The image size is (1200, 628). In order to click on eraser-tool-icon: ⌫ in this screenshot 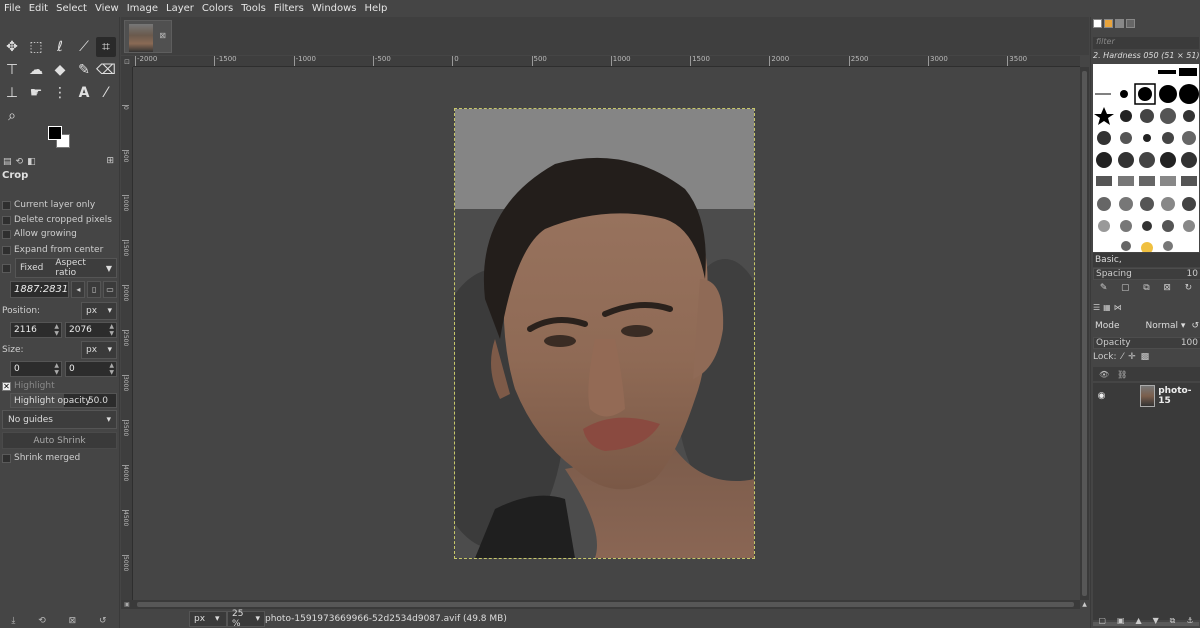, I will do `click(106, 70)`.